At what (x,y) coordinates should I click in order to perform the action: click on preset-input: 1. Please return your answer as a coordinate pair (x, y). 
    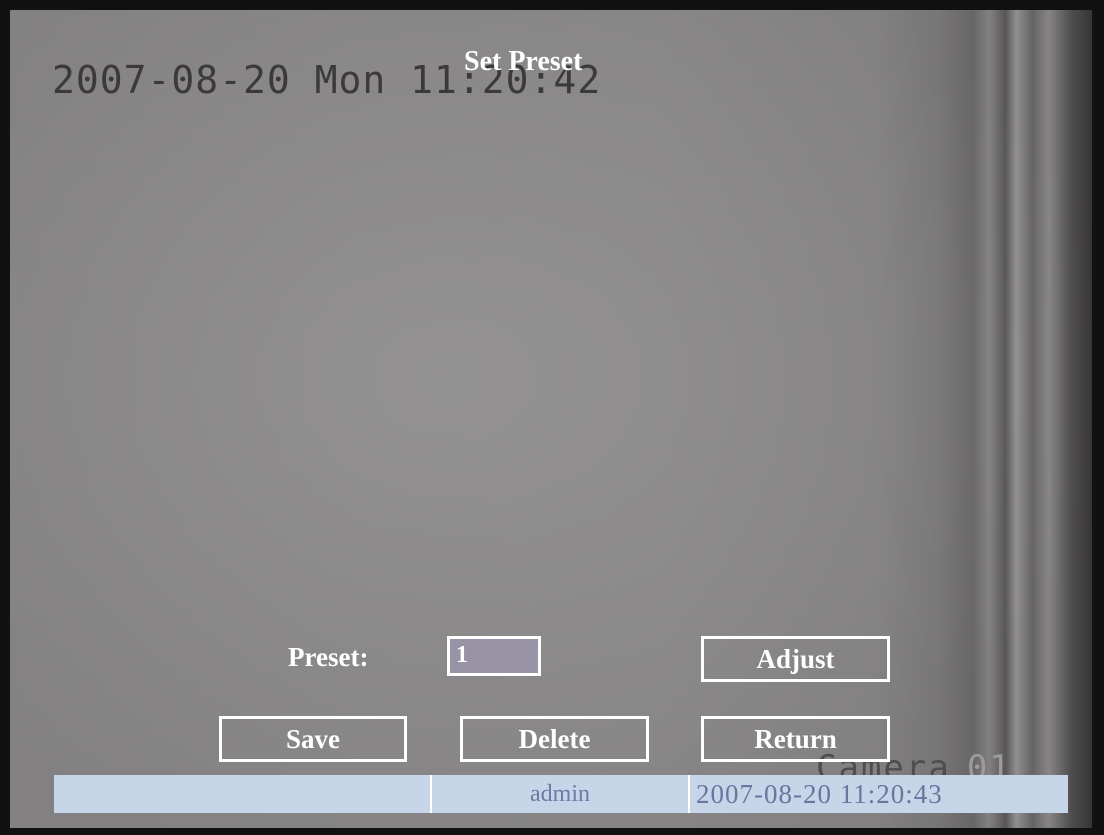
    Looking at the image, I should click on (494, 656).